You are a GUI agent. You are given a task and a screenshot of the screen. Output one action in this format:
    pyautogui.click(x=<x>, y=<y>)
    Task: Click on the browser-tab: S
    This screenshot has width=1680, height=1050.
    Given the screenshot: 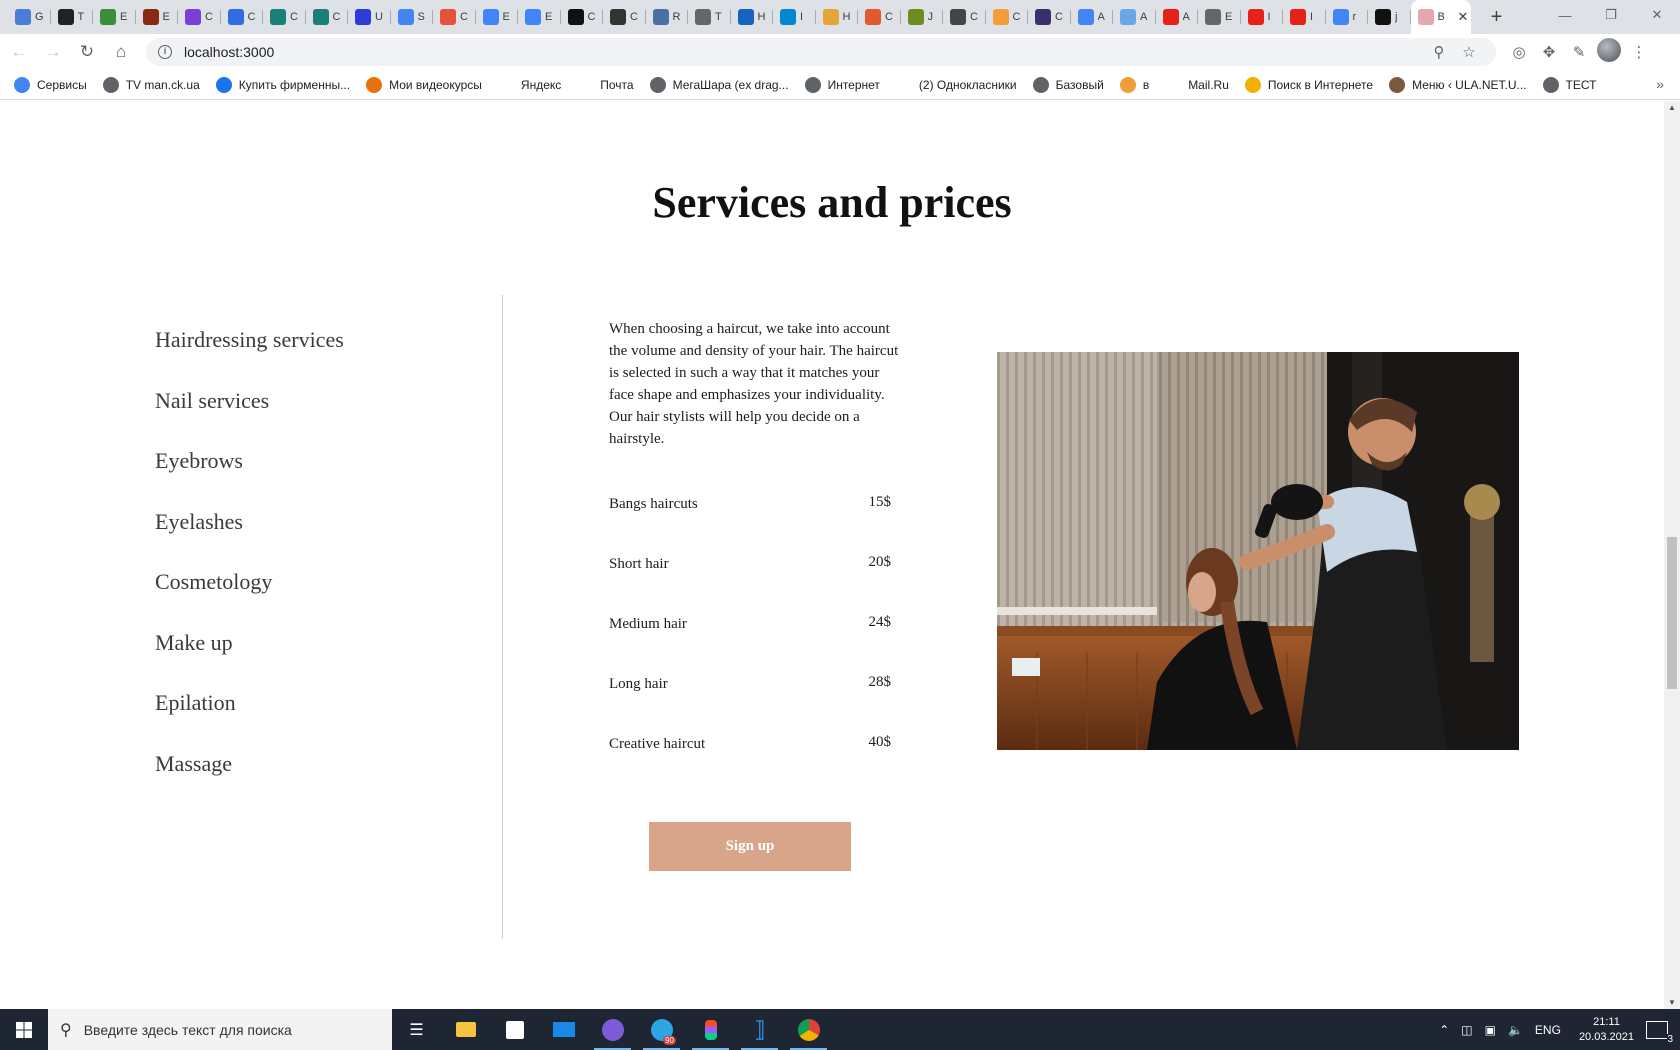 What is the action you would take?
    pyautogui.click(x=412, y=17)
    